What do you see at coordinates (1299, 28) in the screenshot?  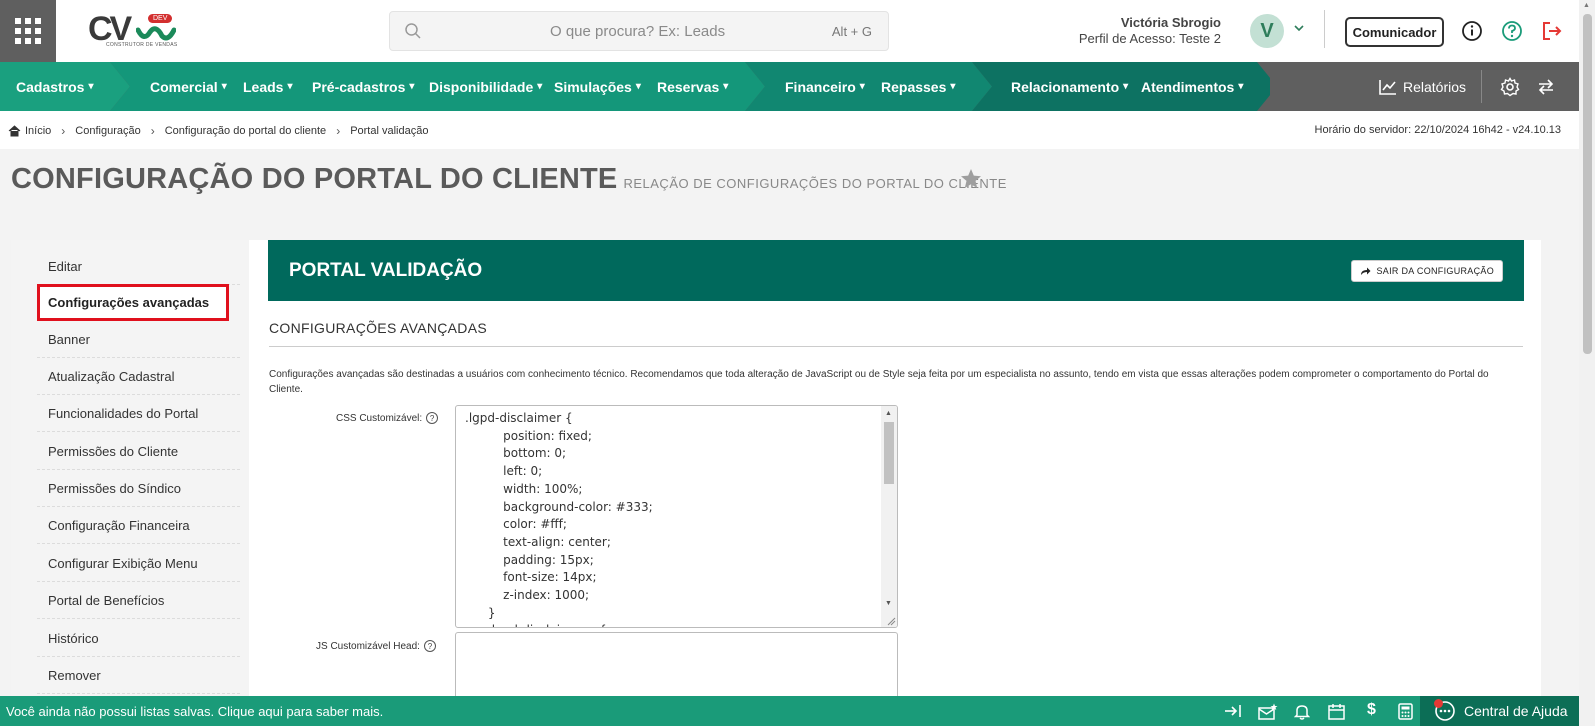 I see `chevron-down-icon` at bounding box center [1299, 28].